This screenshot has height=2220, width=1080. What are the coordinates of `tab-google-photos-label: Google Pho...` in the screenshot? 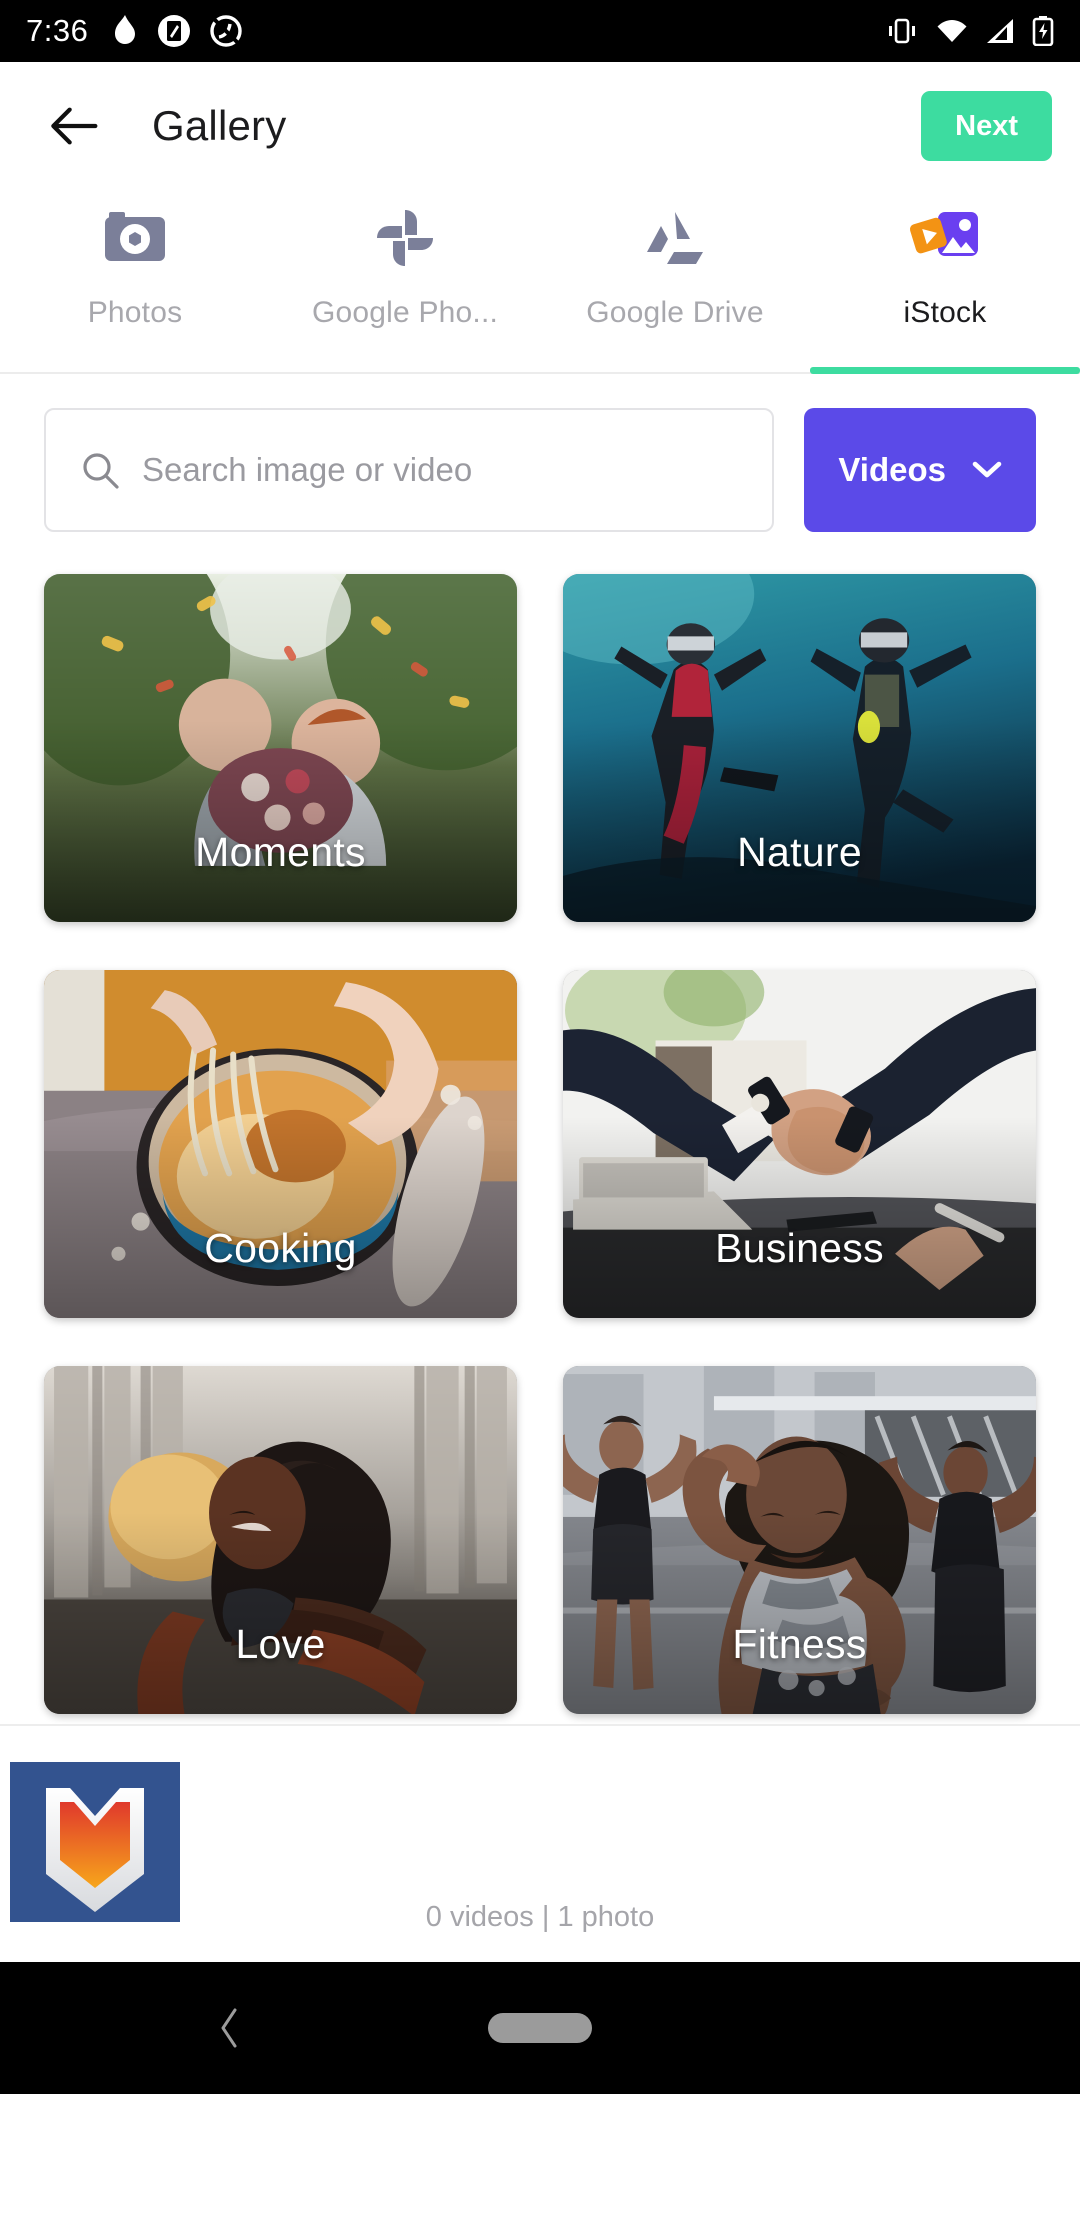 It's located at (405, 312).